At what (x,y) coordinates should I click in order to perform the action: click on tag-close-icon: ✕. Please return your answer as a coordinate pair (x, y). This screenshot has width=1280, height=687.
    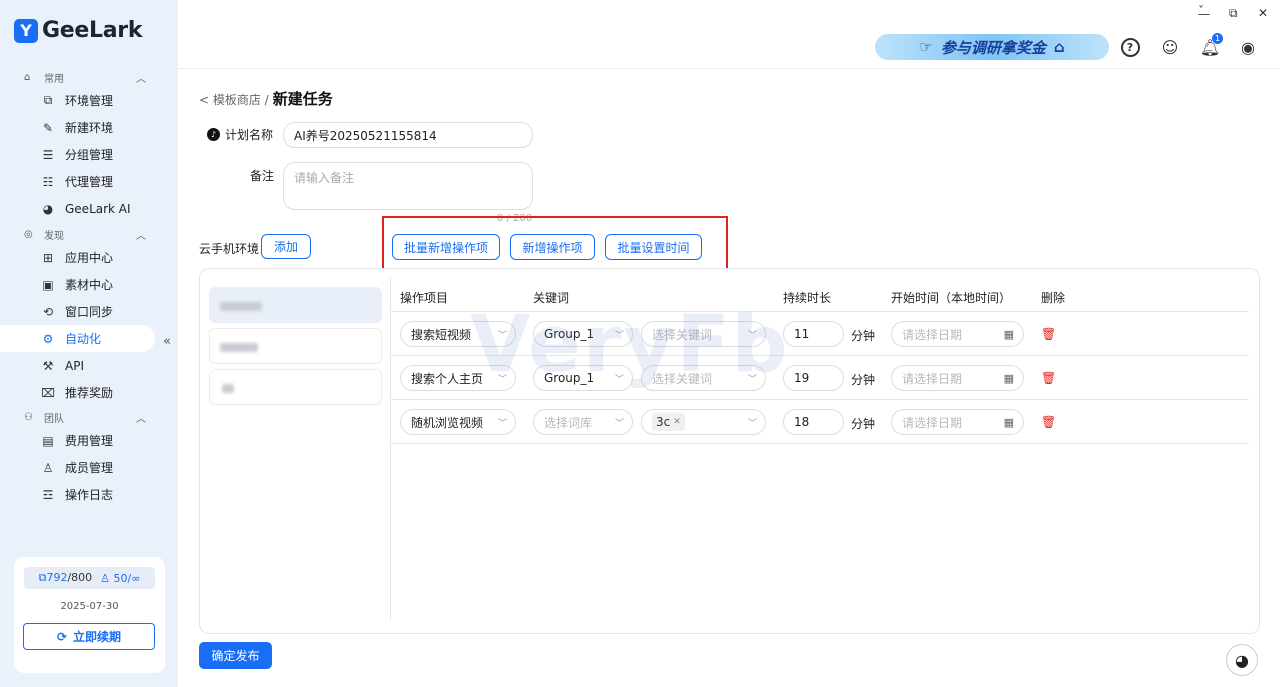
    Looking at the image, I should click on (677, 422).